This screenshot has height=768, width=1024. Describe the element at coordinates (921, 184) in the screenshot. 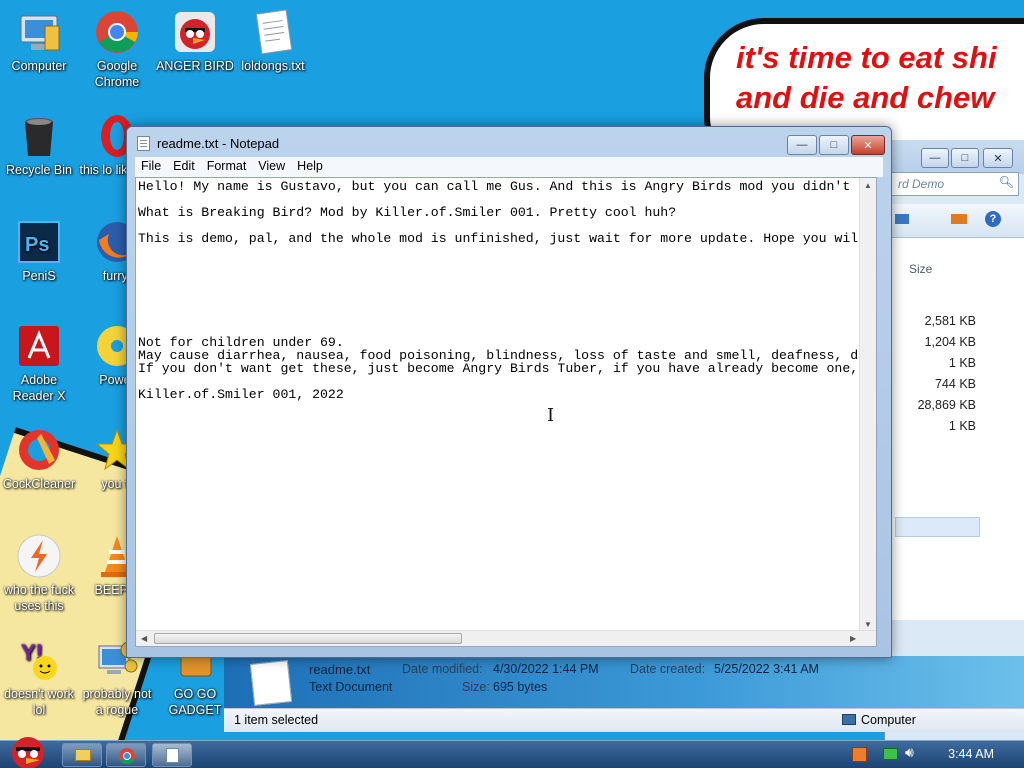

I see `search-placeholder: rd Demo` at that location.